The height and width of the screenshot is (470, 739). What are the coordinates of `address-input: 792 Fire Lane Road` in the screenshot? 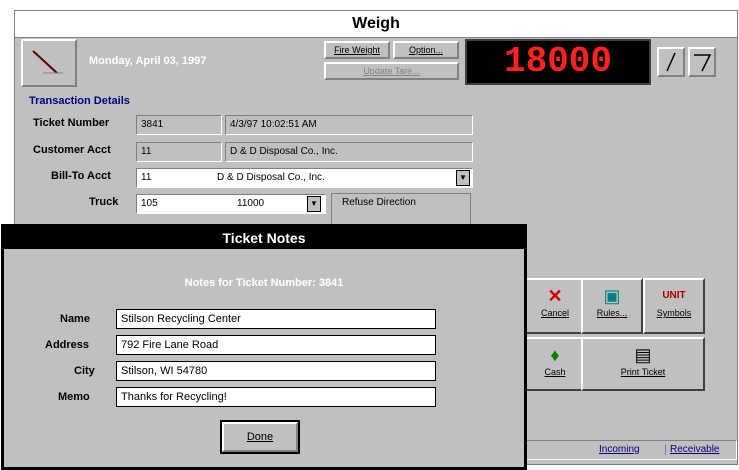 It's located at (276, 345).